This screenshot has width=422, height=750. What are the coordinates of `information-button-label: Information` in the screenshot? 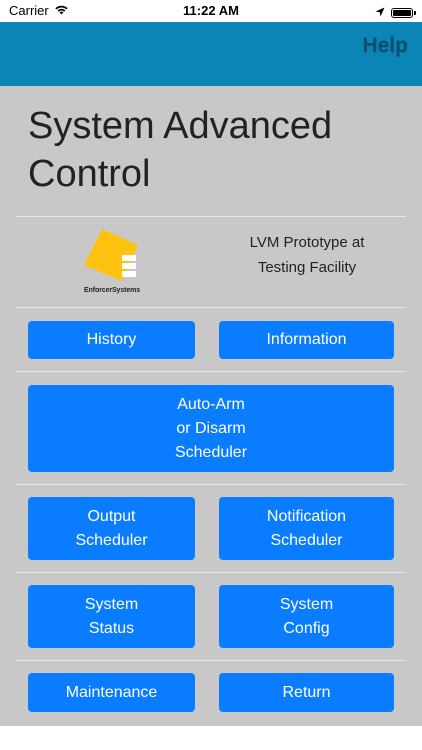 It's located at (306, 339).